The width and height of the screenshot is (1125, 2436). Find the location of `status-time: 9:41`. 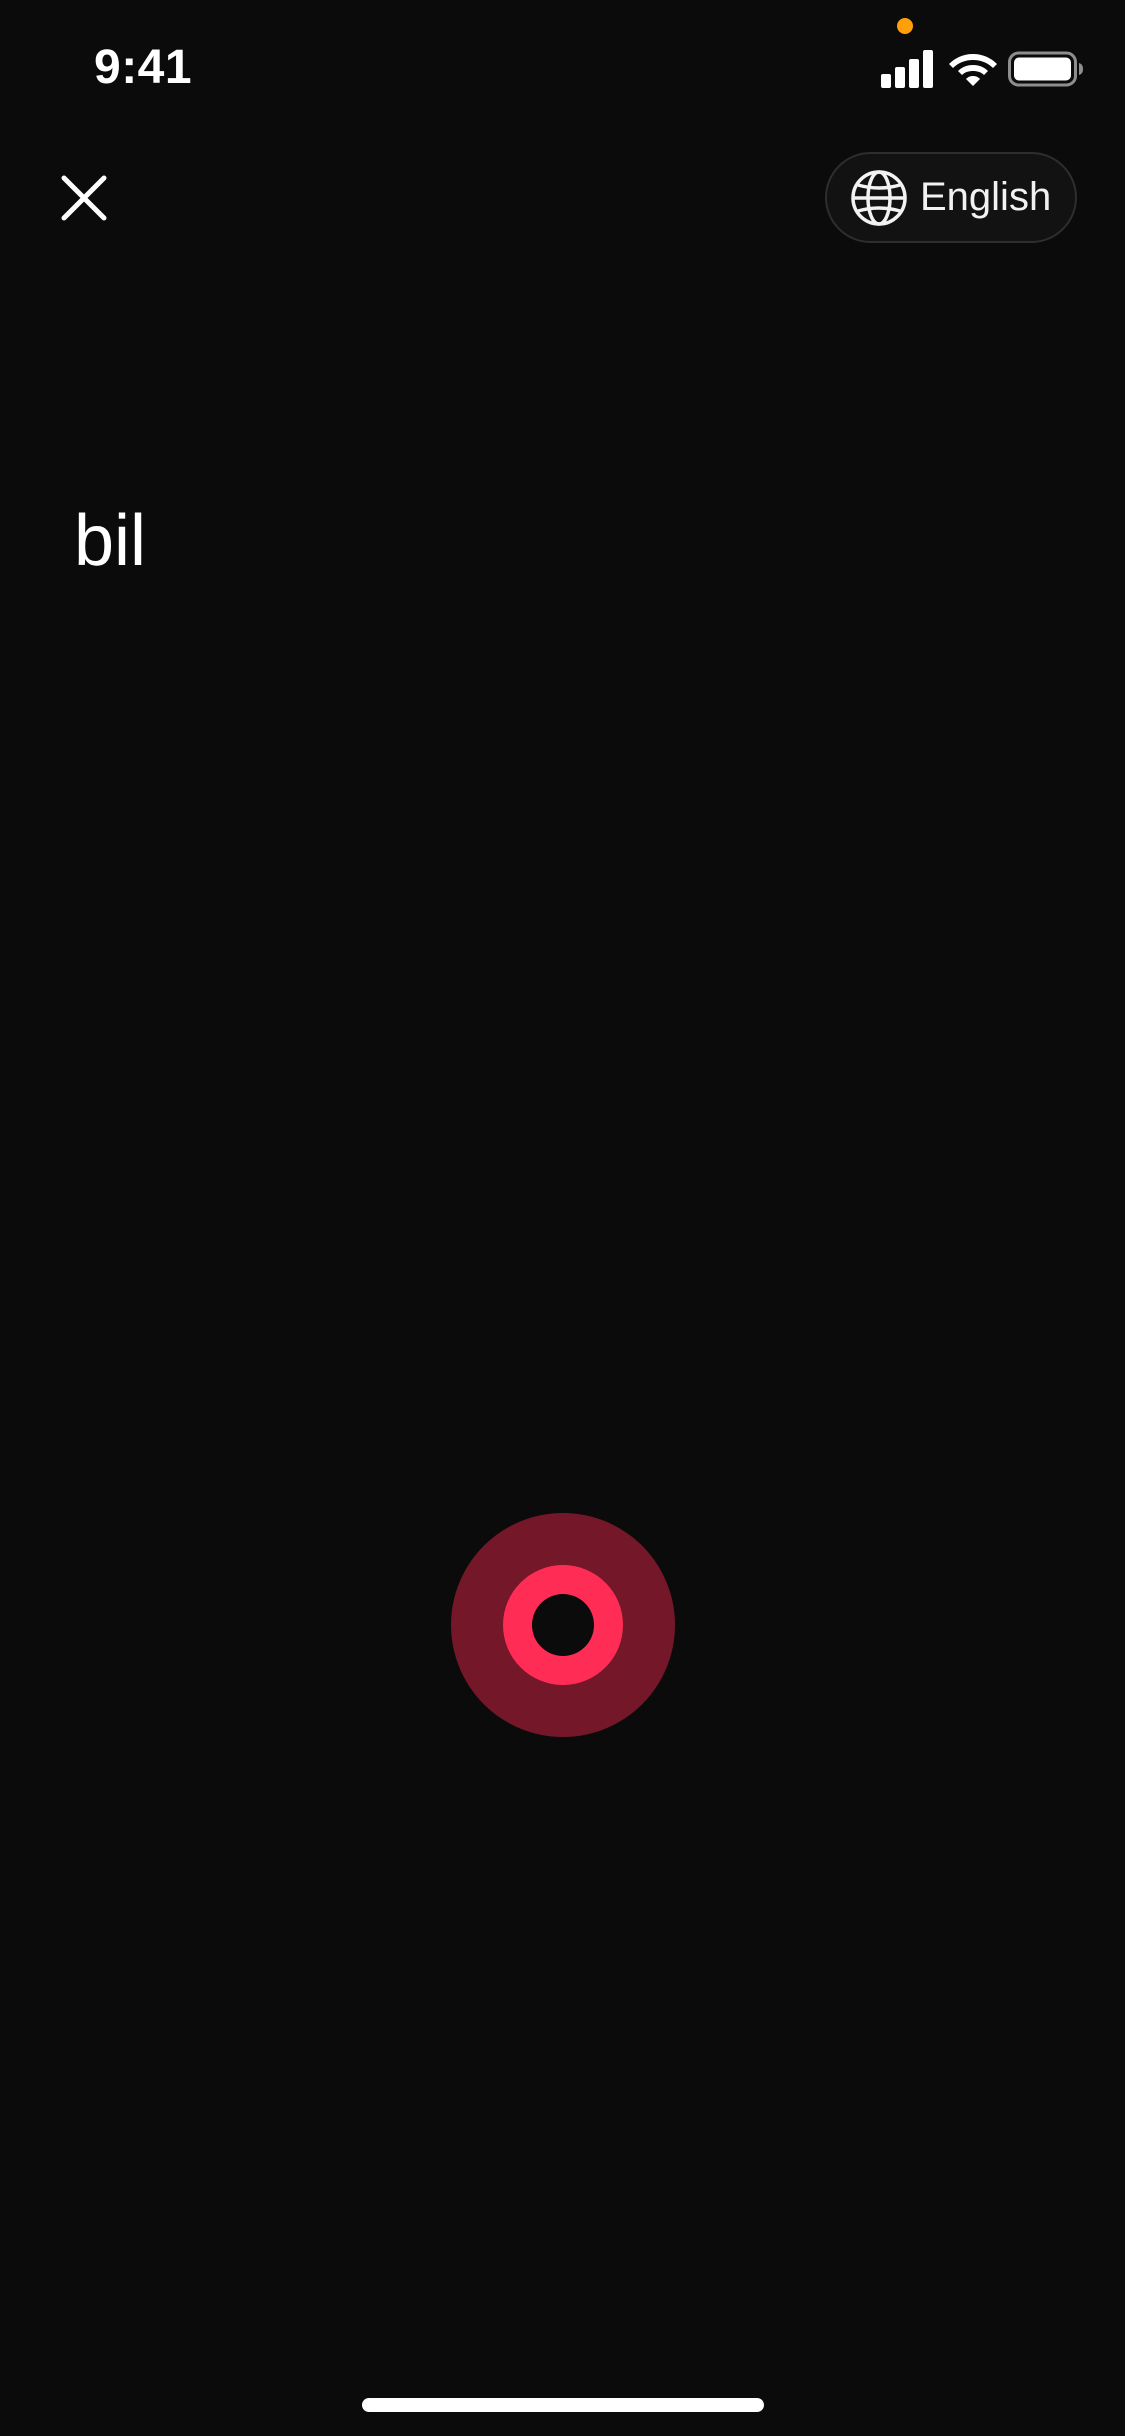

status-time: 9:41 is located at coordinates (143, 67).